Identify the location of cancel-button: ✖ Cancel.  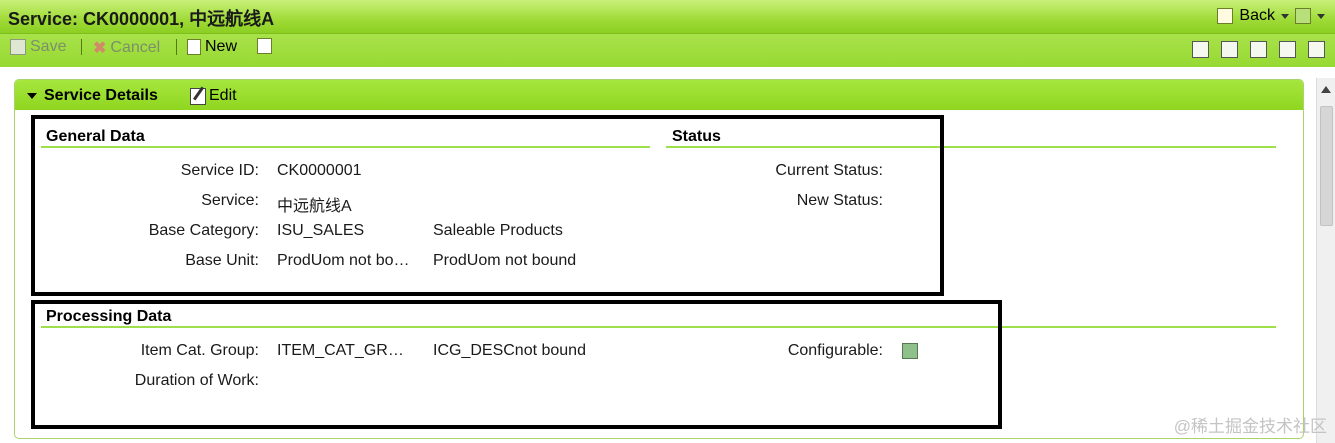
(126, 48).